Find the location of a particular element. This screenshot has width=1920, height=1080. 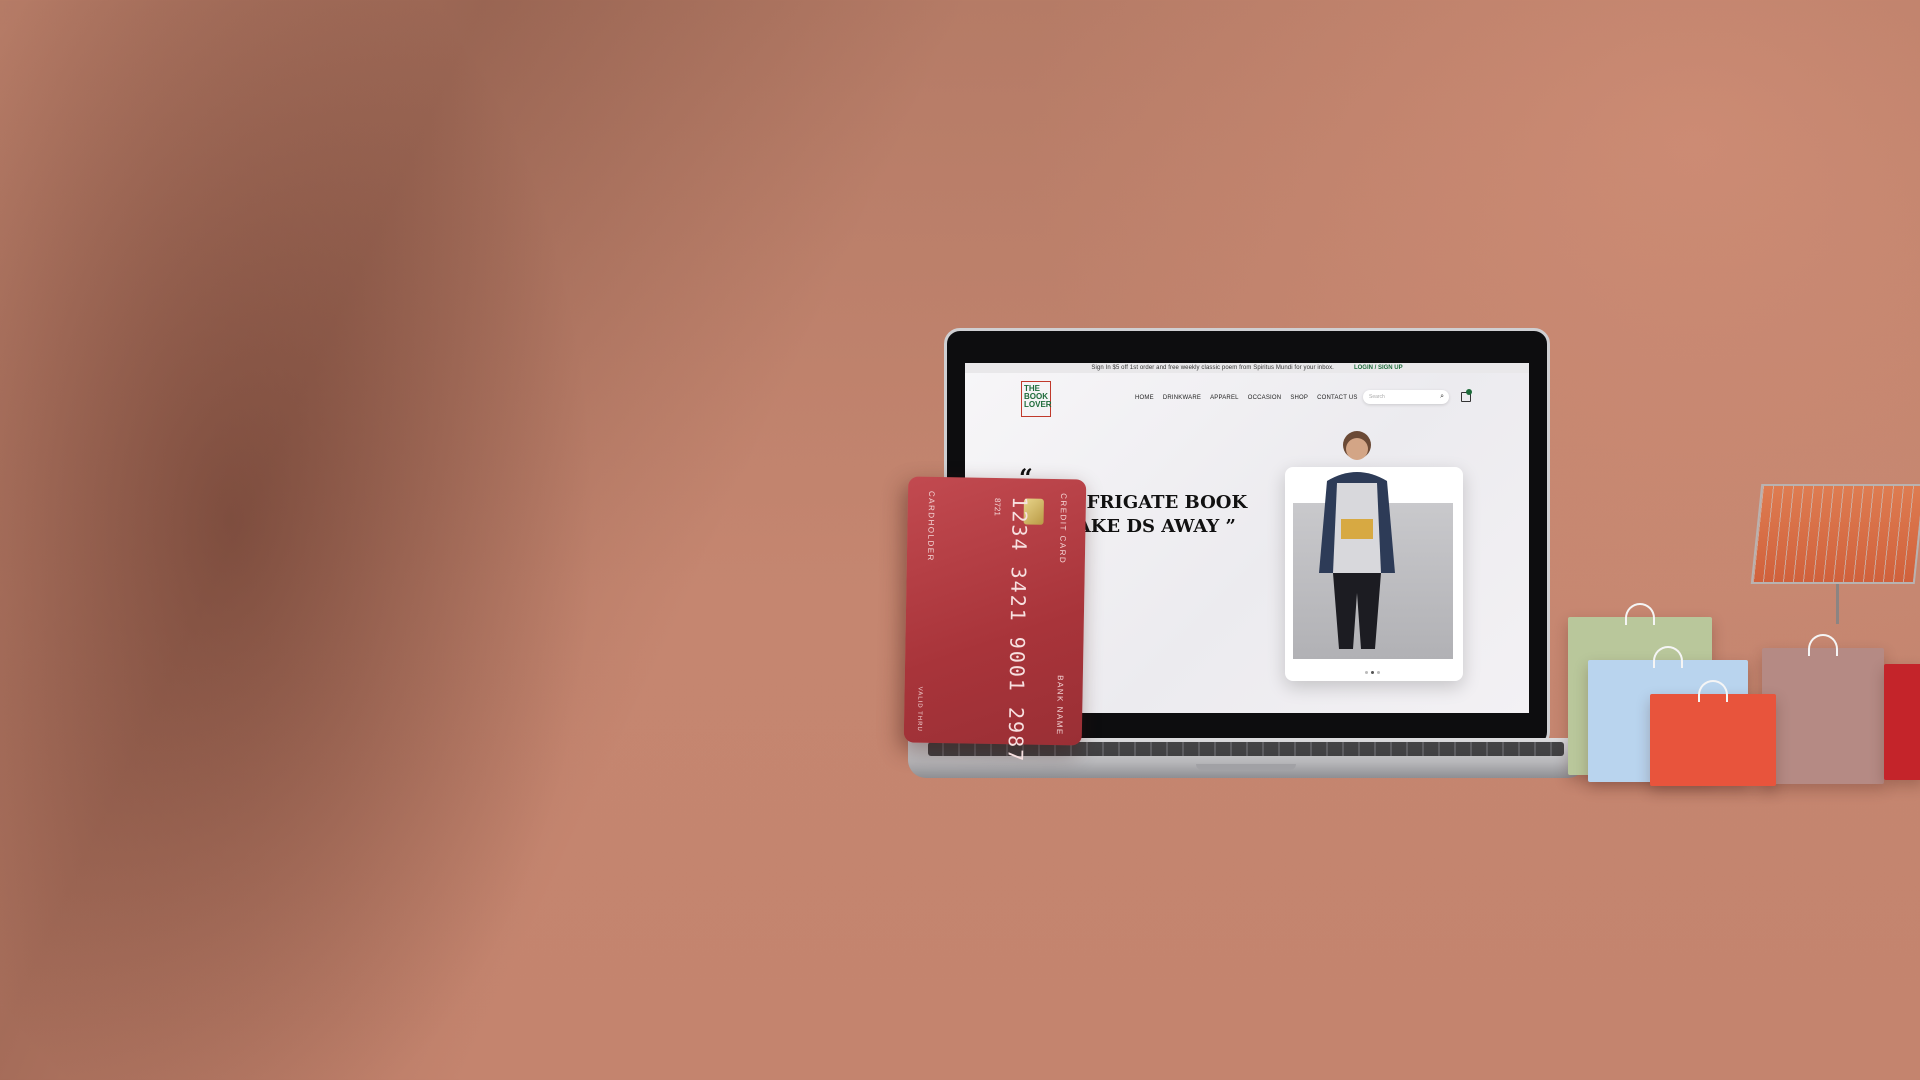

nav-apparel: APPAREL is located at coordinates (1224, 398).